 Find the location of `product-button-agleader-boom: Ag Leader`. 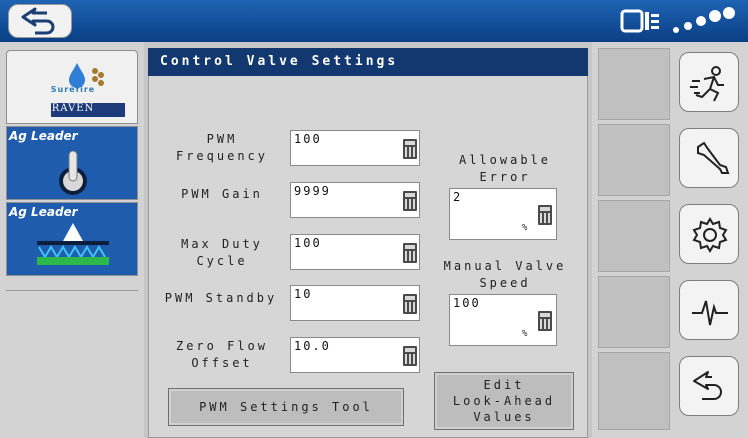

product-button-agleader-boom: Ag Leader is located at coordinates (72, 239).